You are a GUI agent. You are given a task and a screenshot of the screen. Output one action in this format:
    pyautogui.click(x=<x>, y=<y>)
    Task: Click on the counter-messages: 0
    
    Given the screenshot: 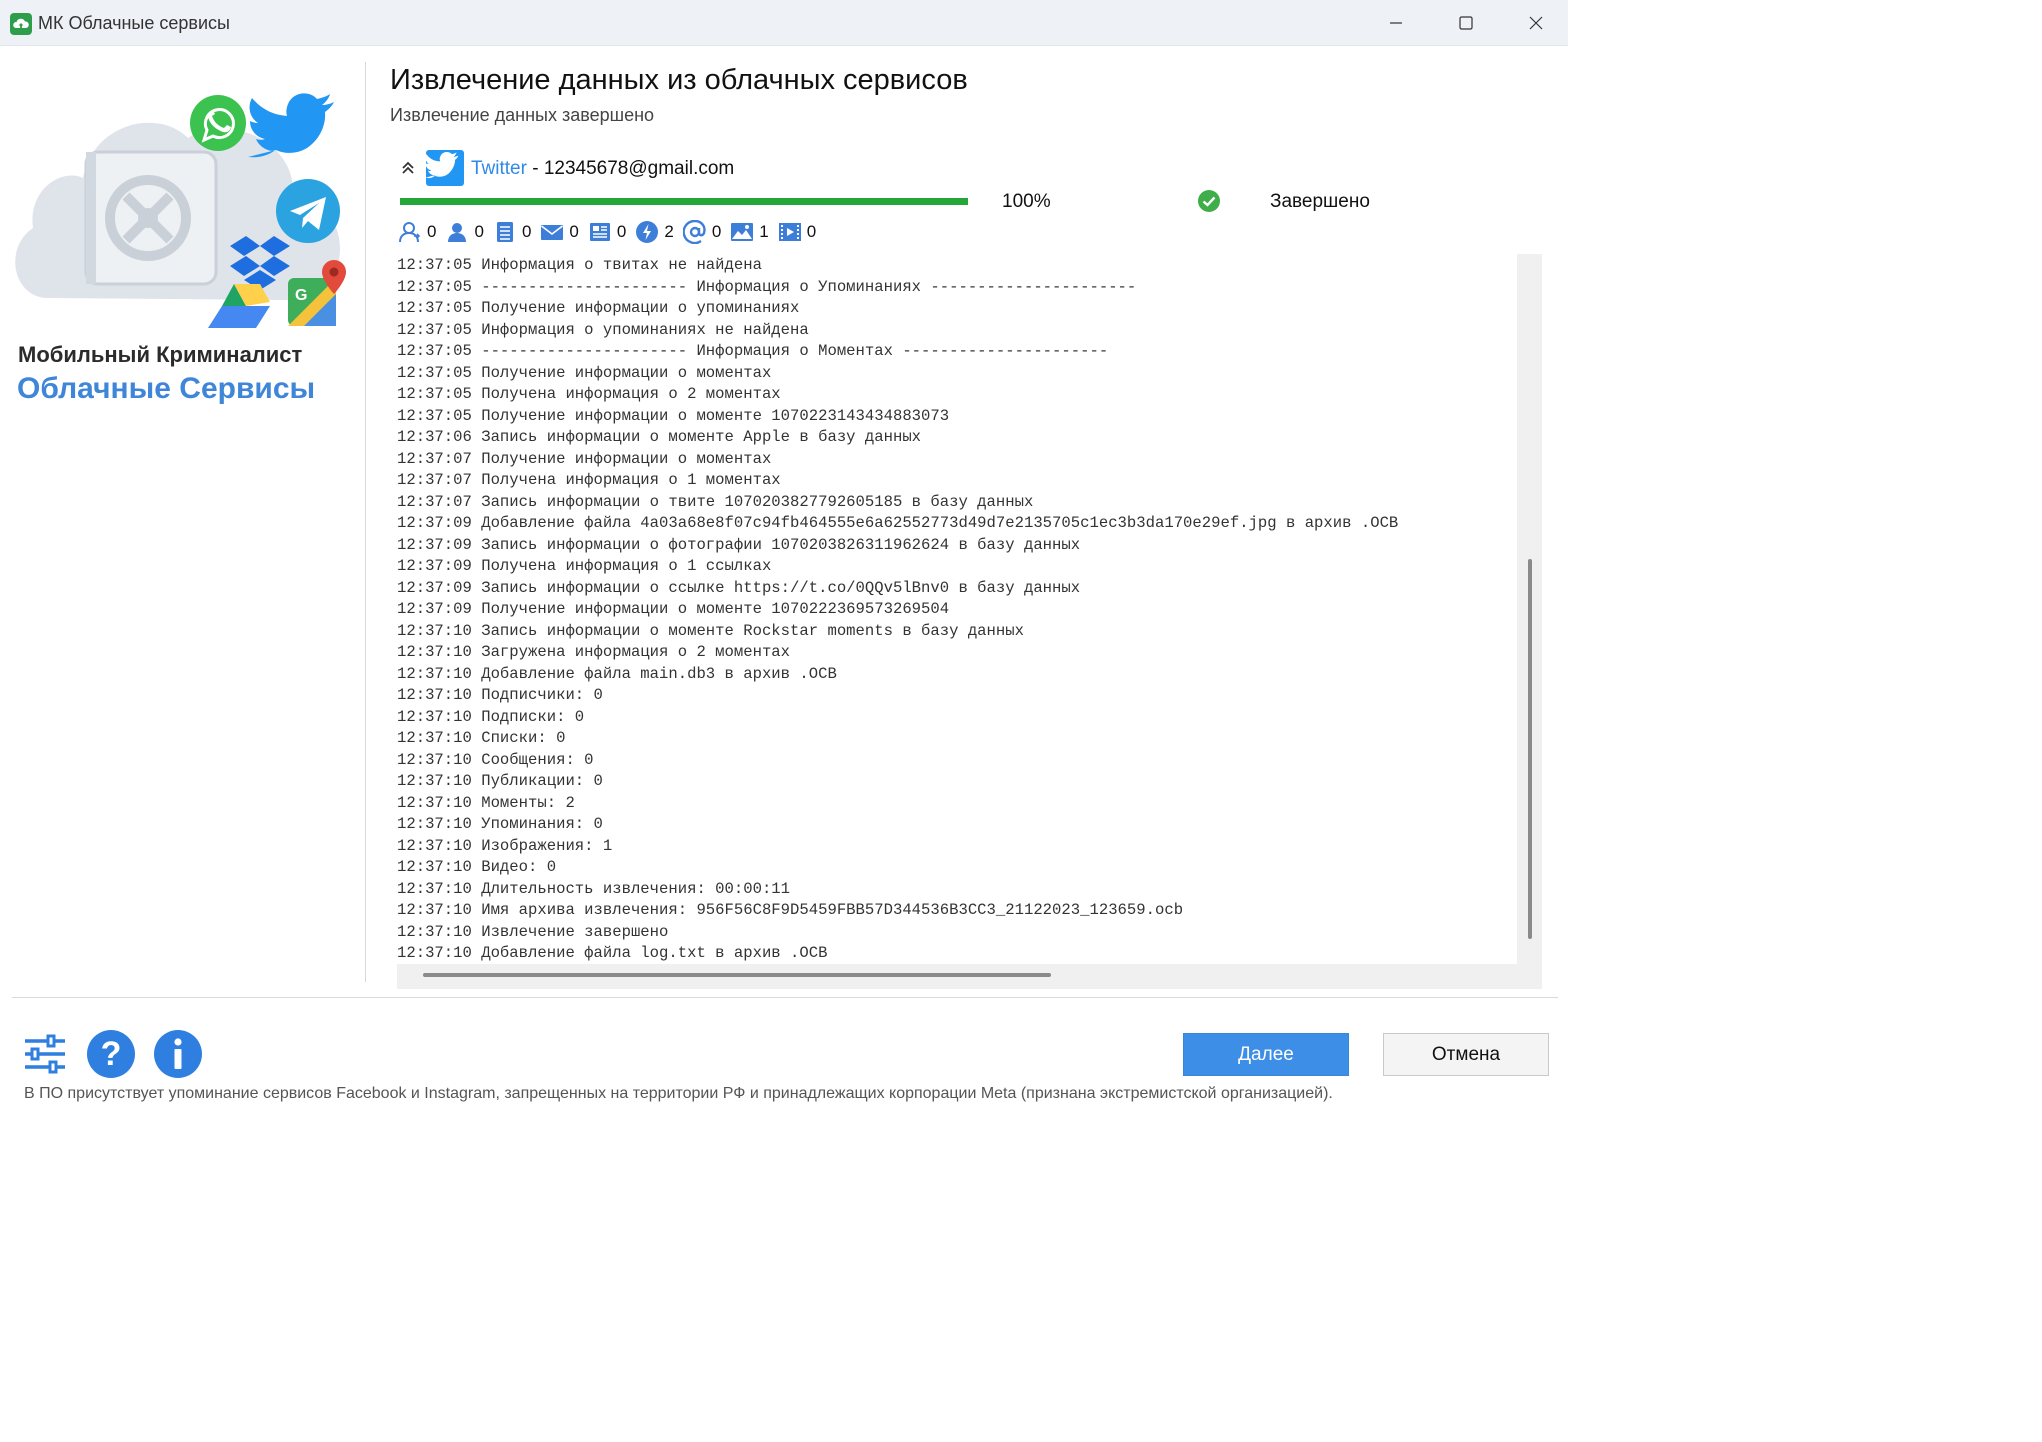 What is the action you would take?
    pyautogui.click(x=559, y=232)
    